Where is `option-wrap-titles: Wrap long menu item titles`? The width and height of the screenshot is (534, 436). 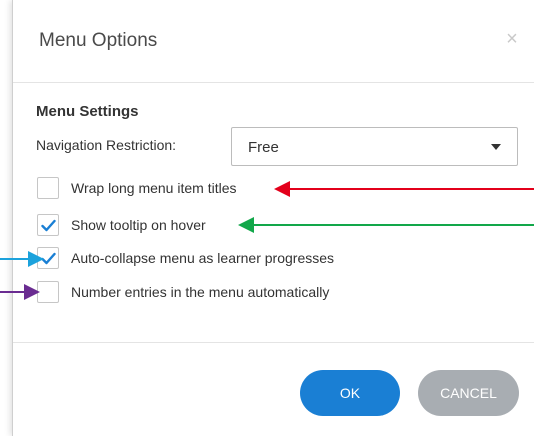 option-wrap-titles: Wrap long menu item titles is located at coordinates (136, 188).